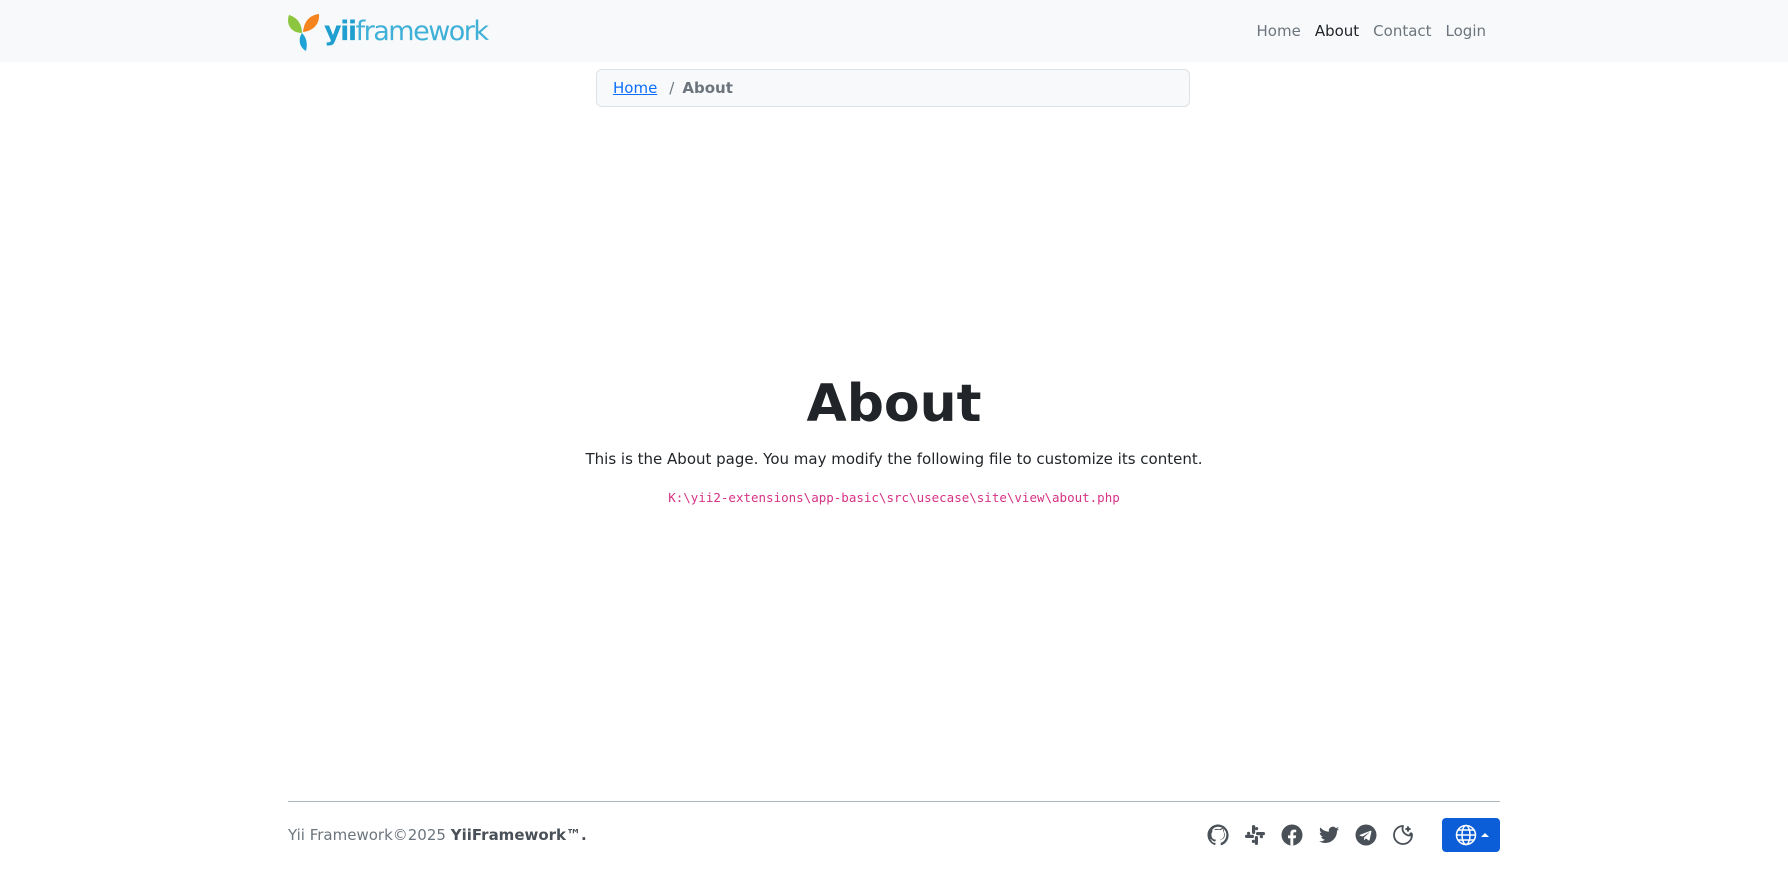 The width and height of the screenshot is (1788, 892). I want to click on footer-brand: YiiFramework™., so click(518, 835).